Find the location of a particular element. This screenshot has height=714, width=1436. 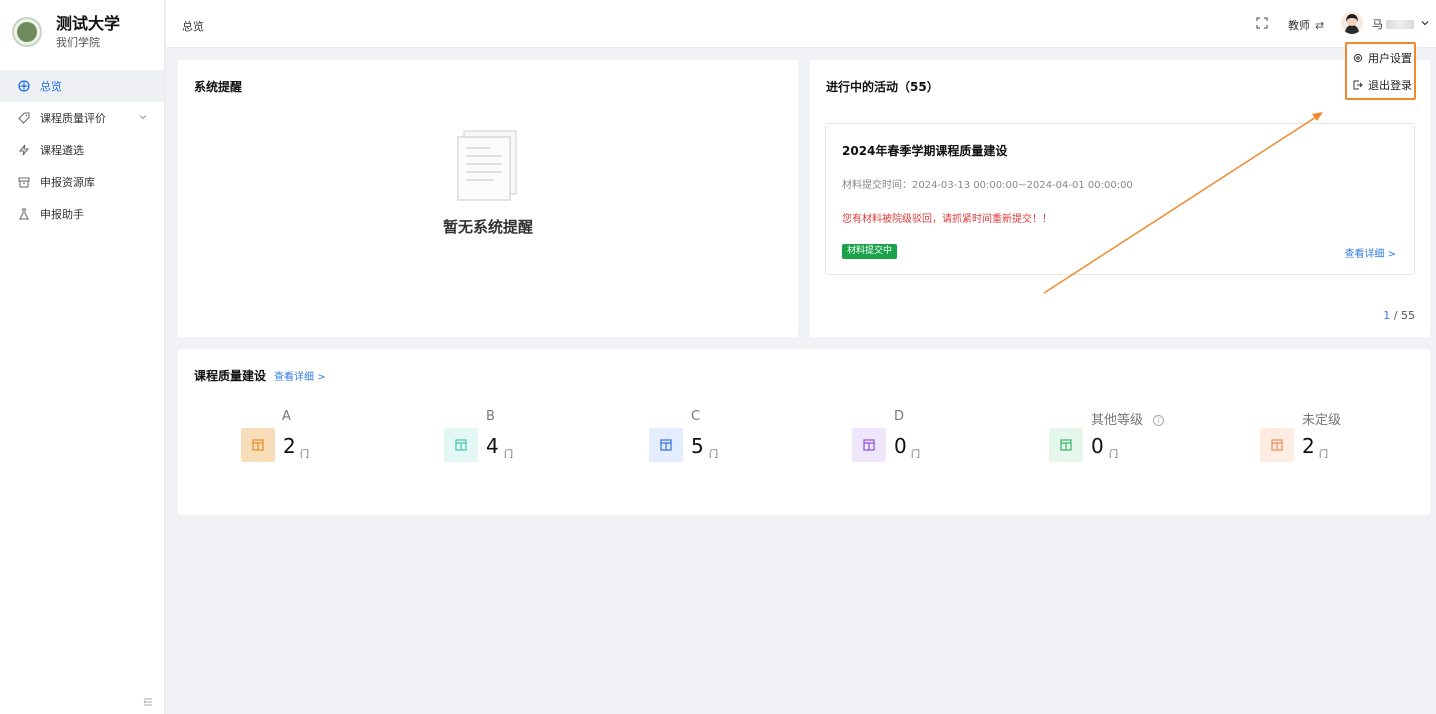

sidebar-item-label: 课程遴选 is located at coordinates (62, 150).